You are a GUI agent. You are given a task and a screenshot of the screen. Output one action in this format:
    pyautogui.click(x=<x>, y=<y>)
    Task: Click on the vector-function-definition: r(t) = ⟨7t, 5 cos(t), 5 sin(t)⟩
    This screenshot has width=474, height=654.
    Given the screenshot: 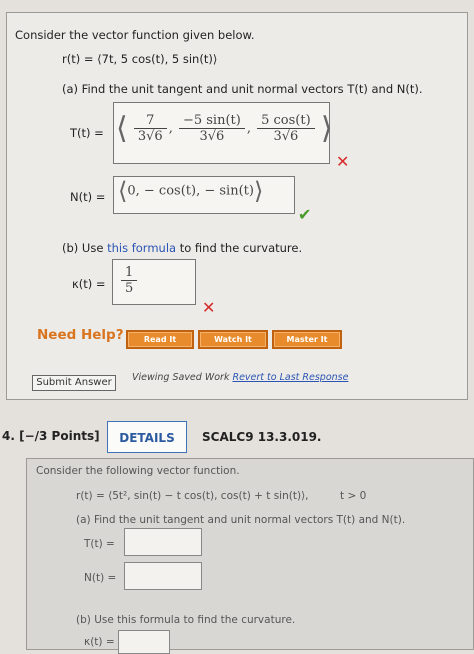 What is the action you would take?
    pyautogui.click(x=140, y=59)
    